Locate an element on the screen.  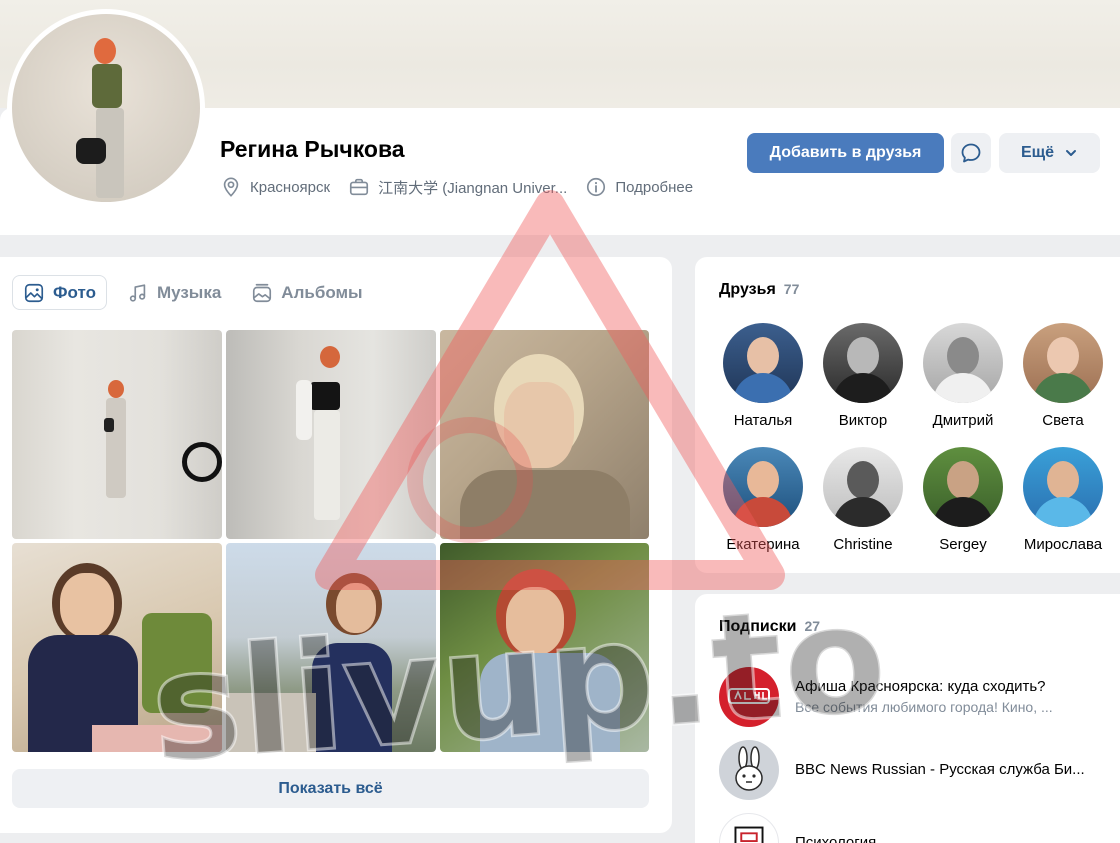
afisha-logo is located at coordinates (749, 696).